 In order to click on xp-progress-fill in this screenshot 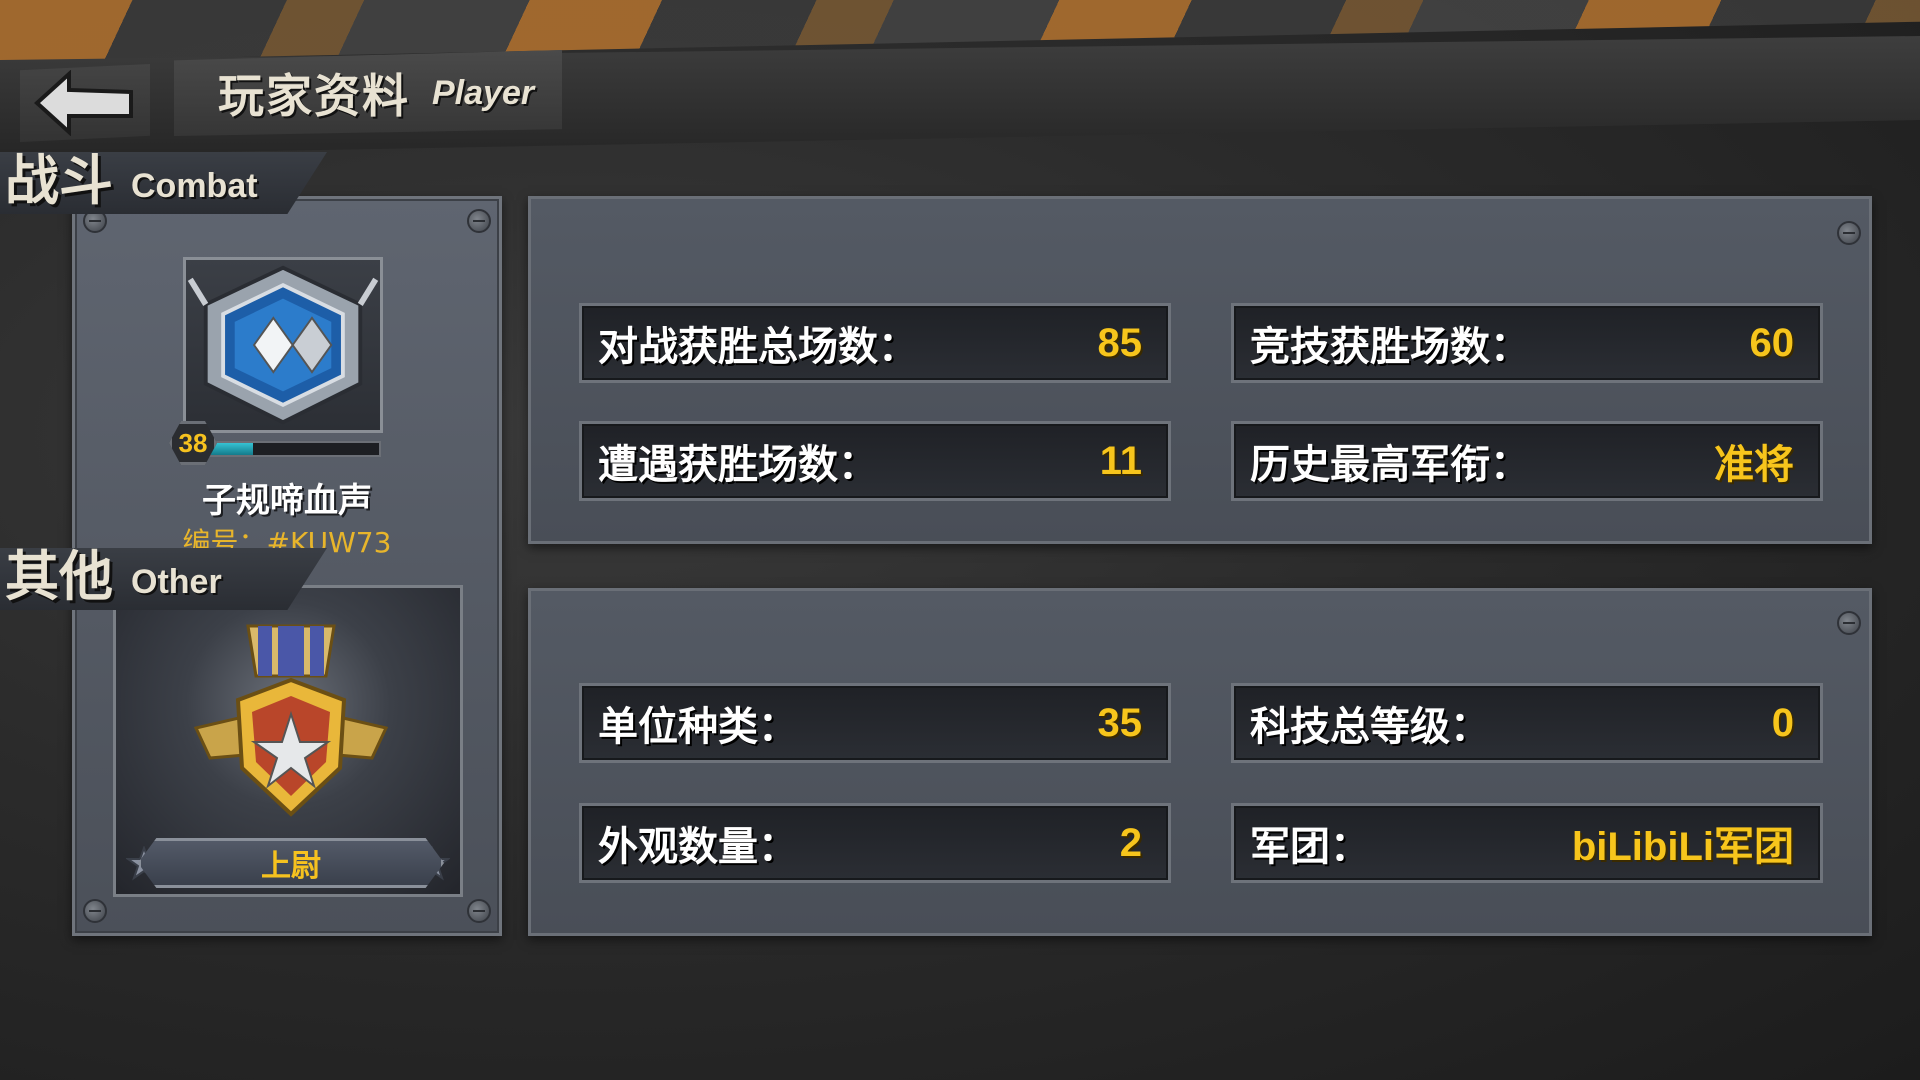, I will do `click(232, 449)`.